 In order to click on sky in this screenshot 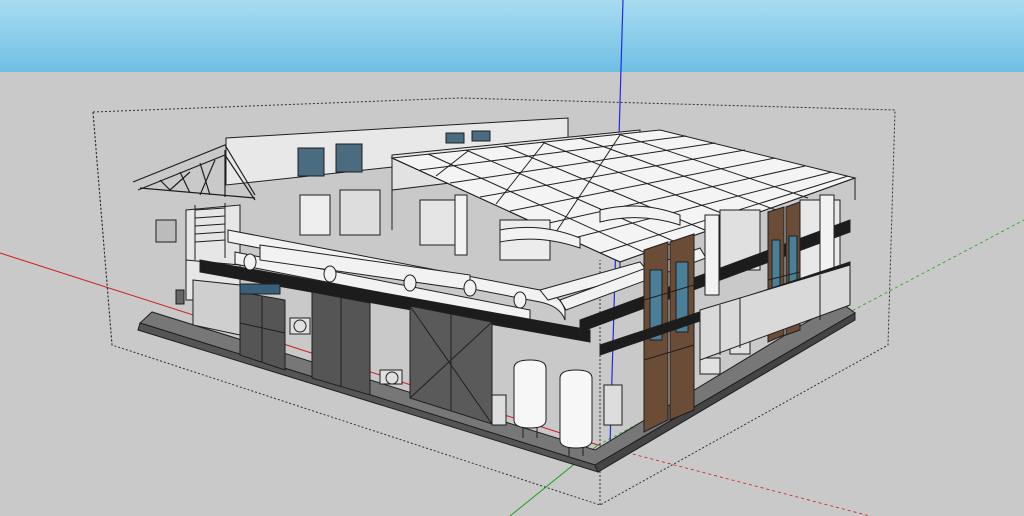, I will do `click(512, 36)`.